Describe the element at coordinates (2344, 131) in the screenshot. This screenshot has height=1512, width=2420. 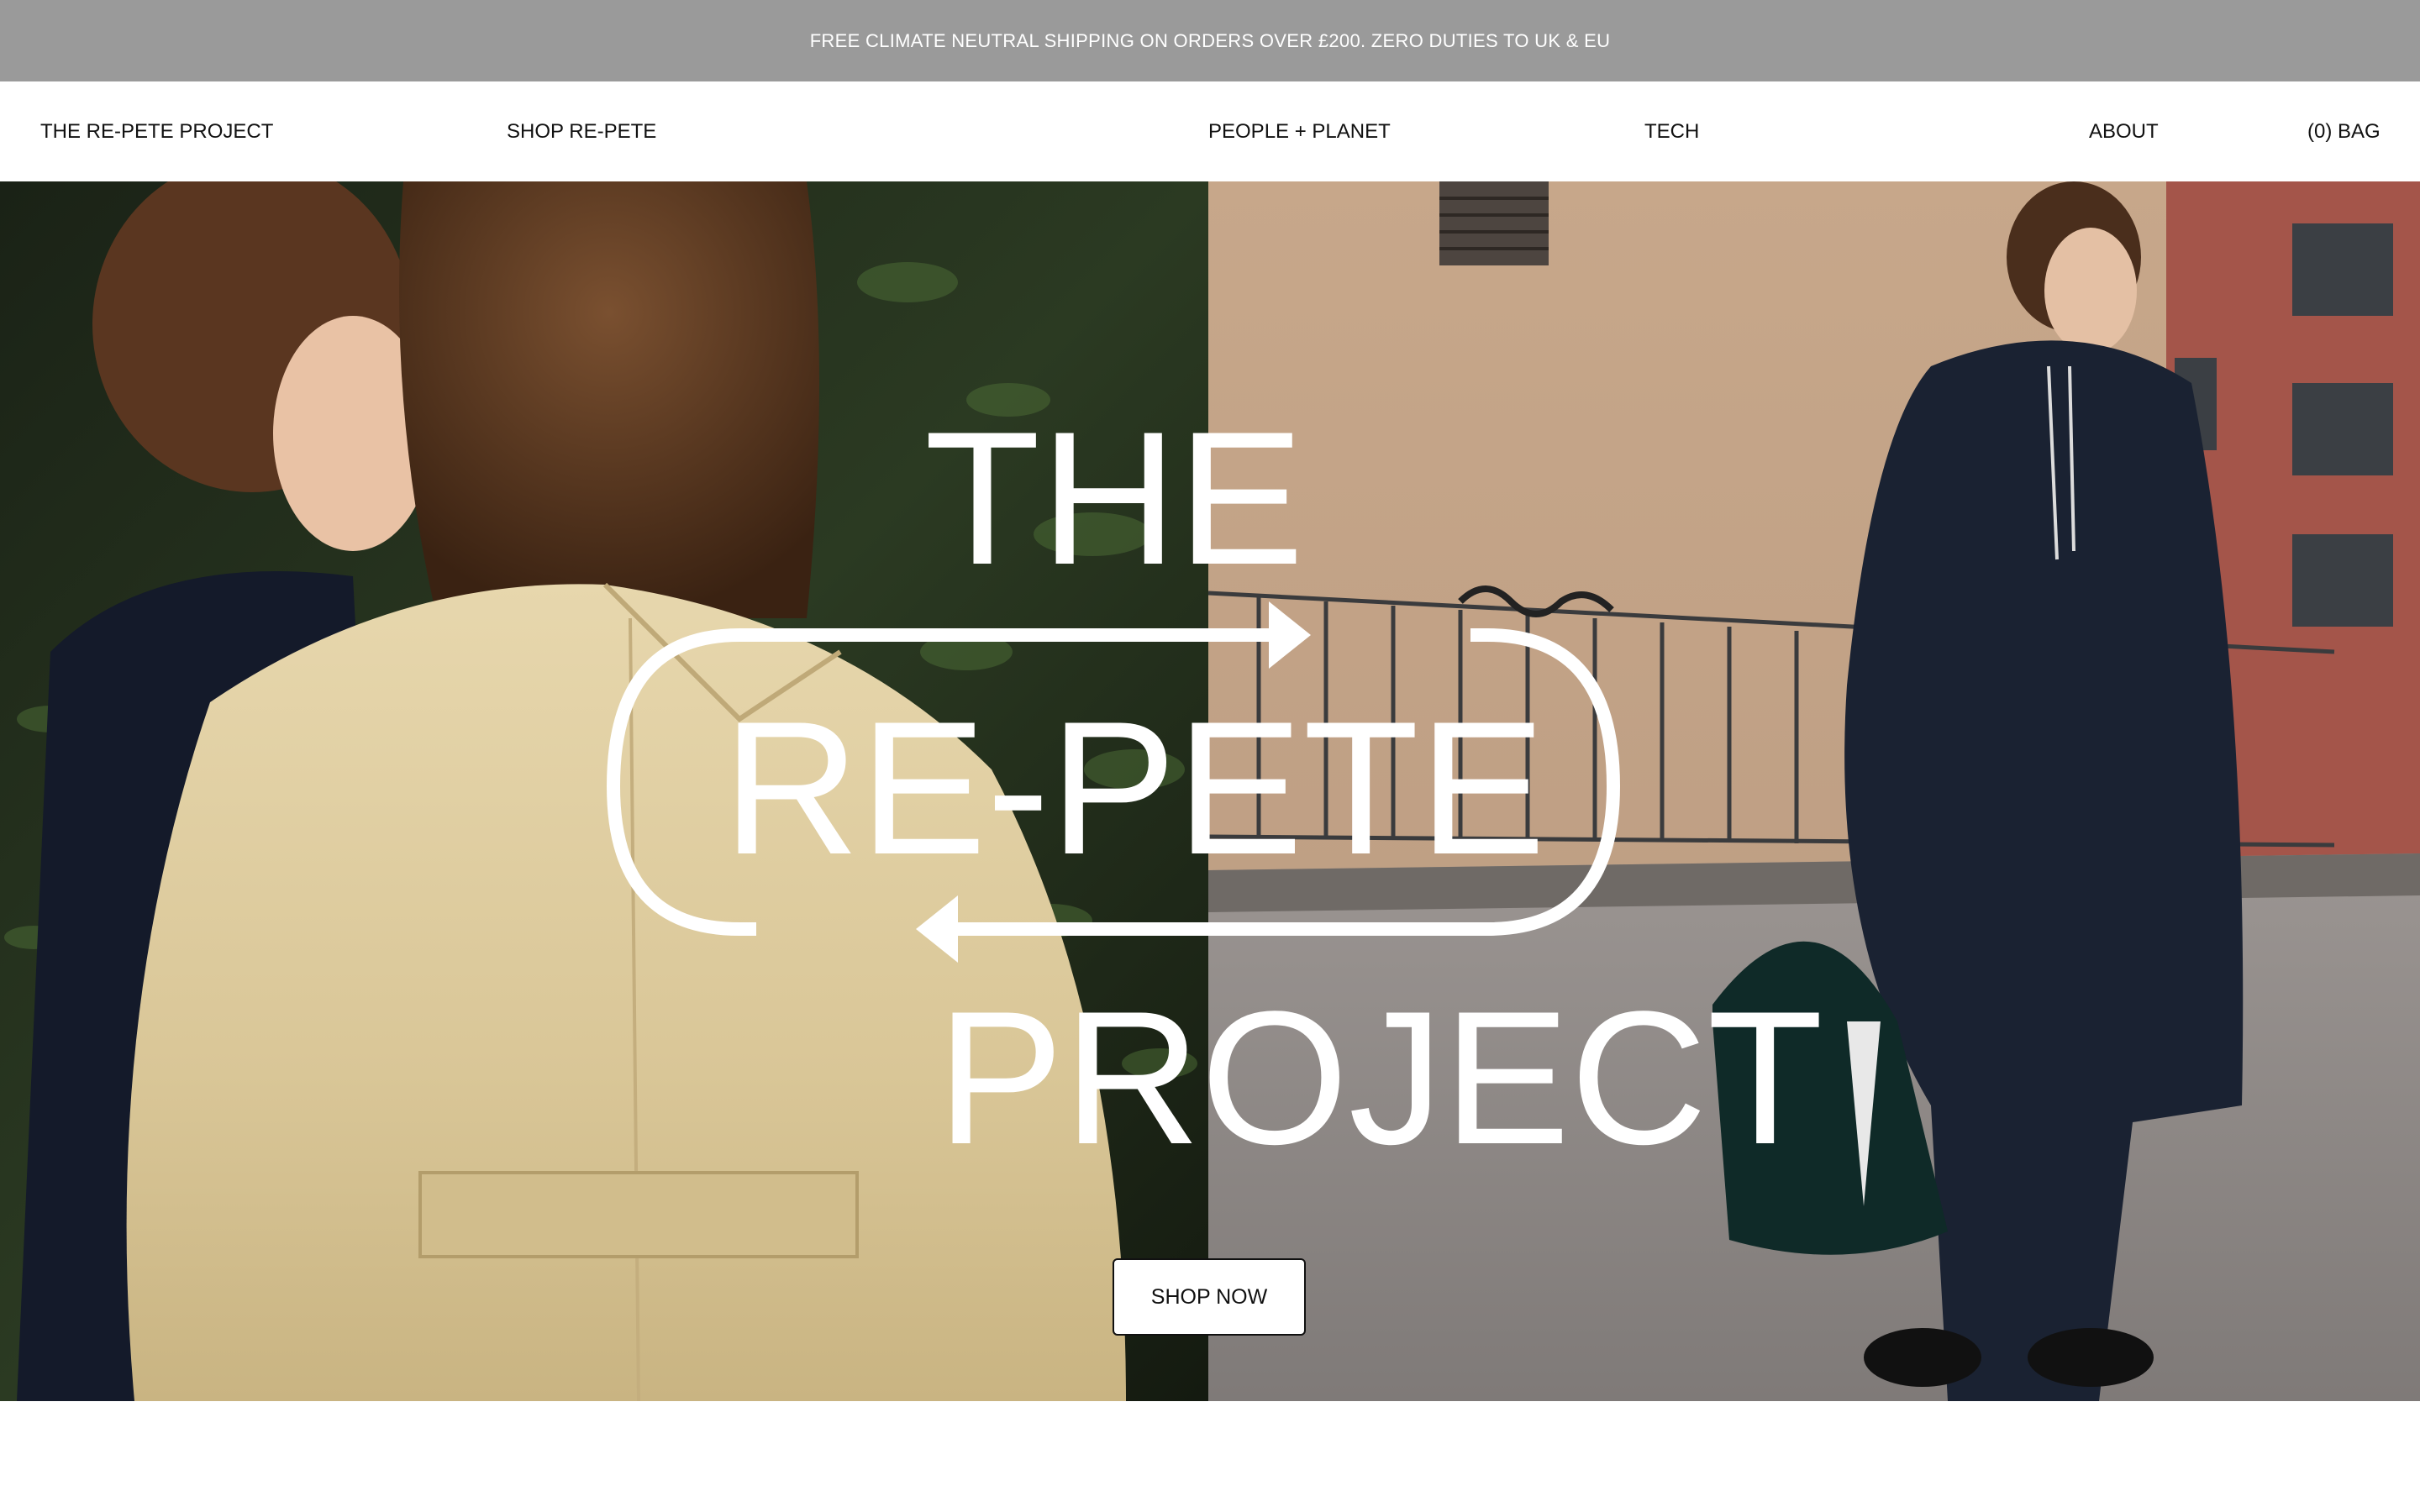
I see `bag-link: (0) BAG` at that location.